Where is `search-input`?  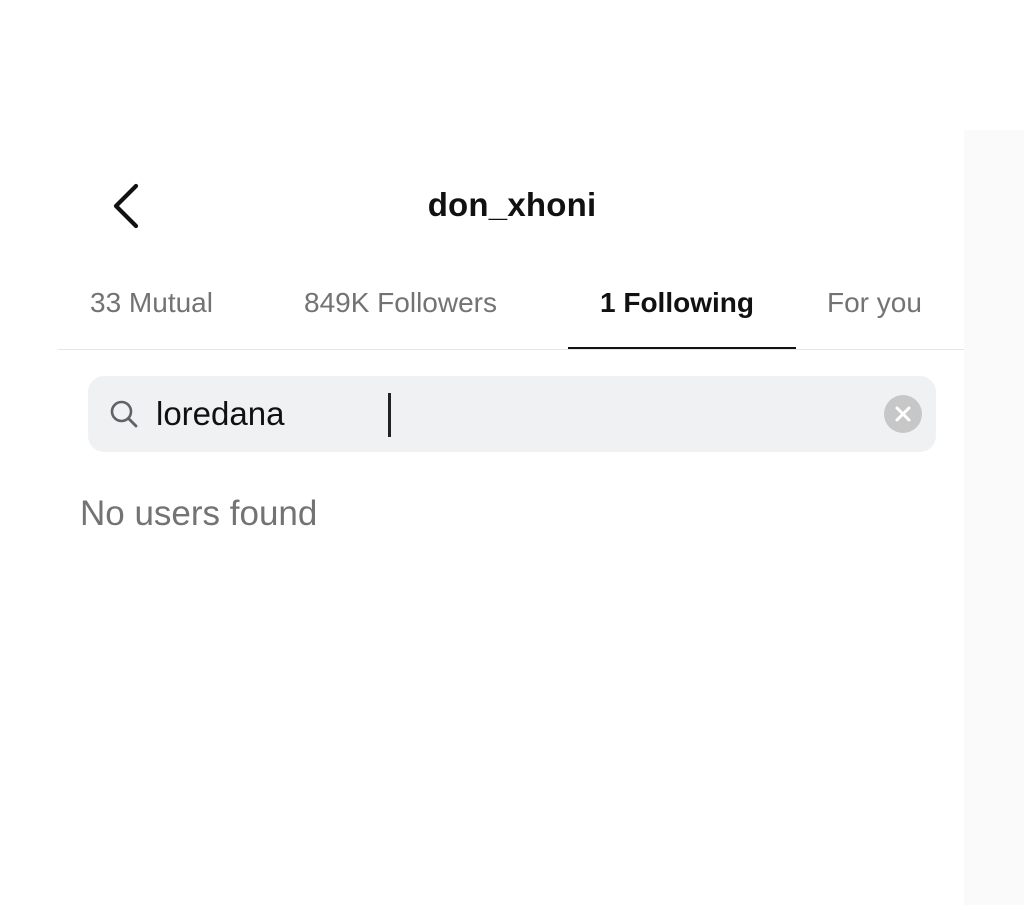
search-input is located at coordinates (506, 414).